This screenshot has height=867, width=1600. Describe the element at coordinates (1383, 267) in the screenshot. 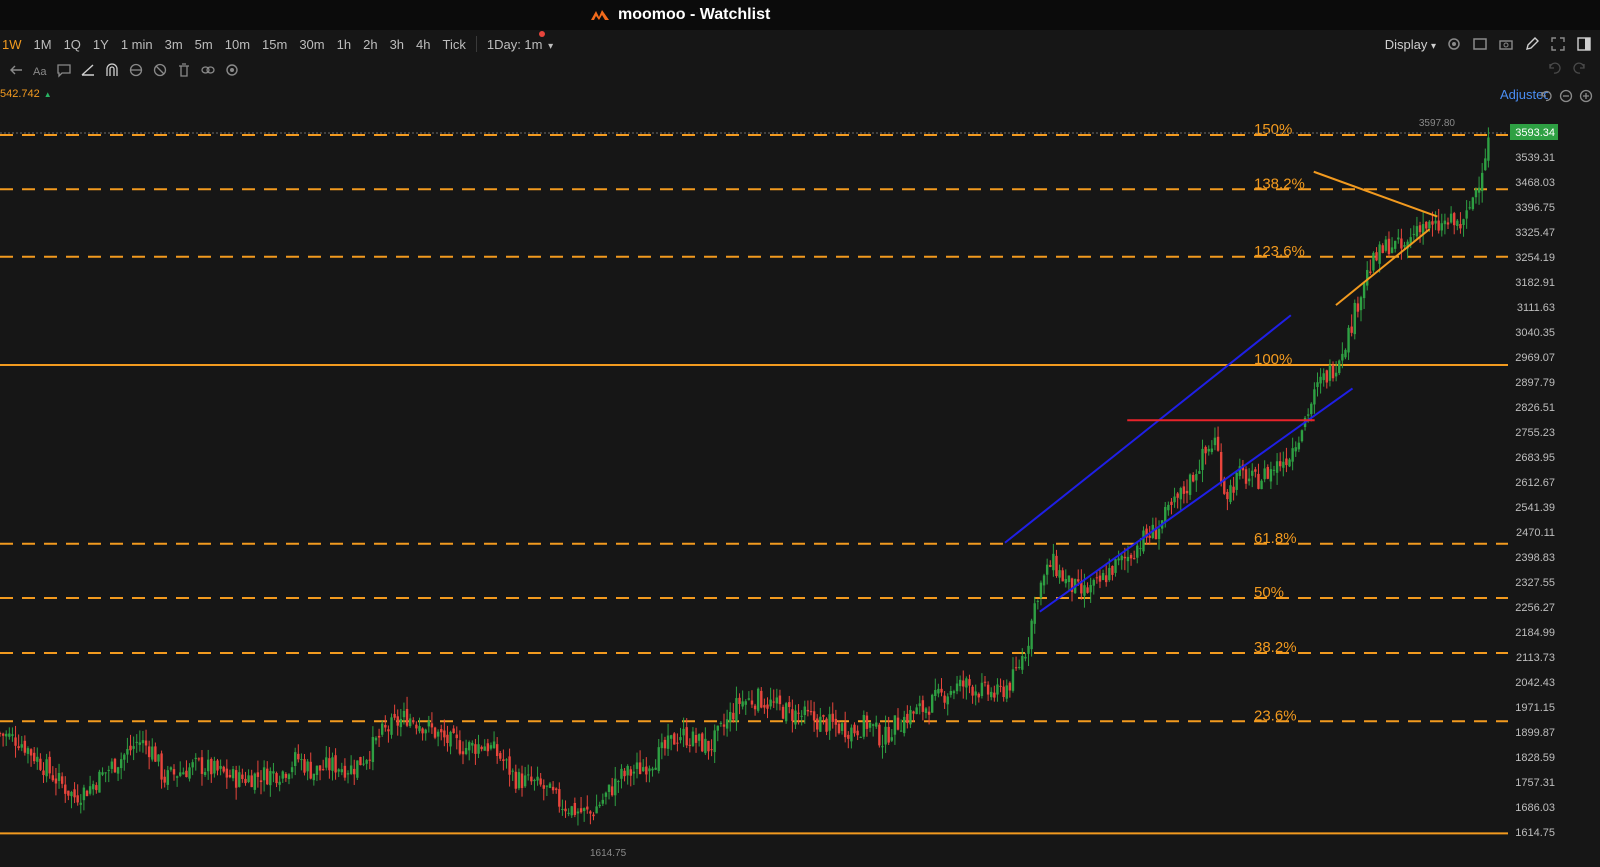

I see `triangle-lower-line` at that location.